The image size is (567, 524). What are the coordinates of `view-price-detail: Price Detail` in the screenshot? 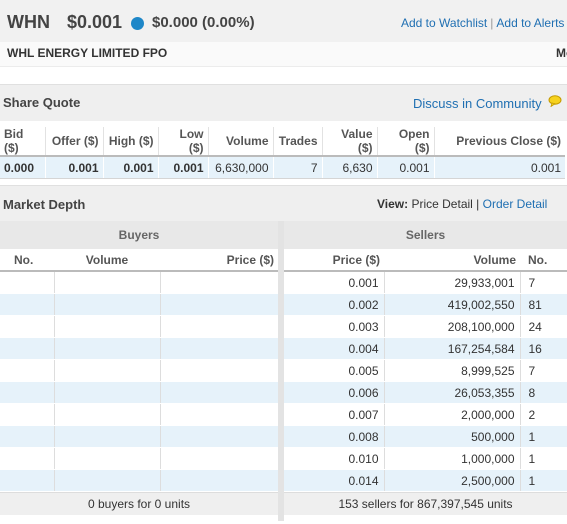 It's located at (441, 204).